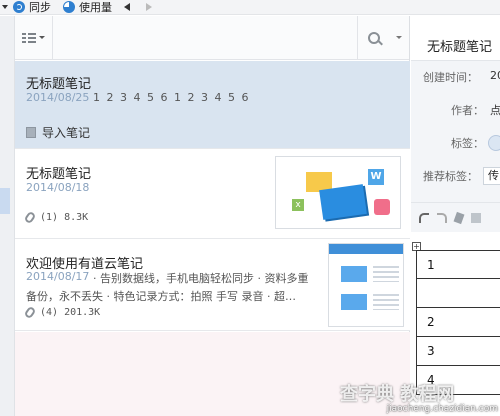 The width and height of the screenshot is (500, 416). Describe the element at coordinates (40, 7) in the screenshot. I see `sync-label: 同步` at that location.